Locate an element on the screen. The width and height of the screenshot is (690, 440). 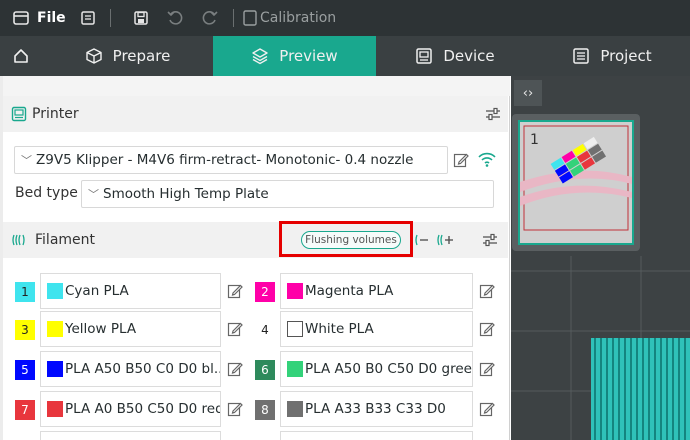
filament-select-3: Yellow PLA is located at coordinates (130, 329).